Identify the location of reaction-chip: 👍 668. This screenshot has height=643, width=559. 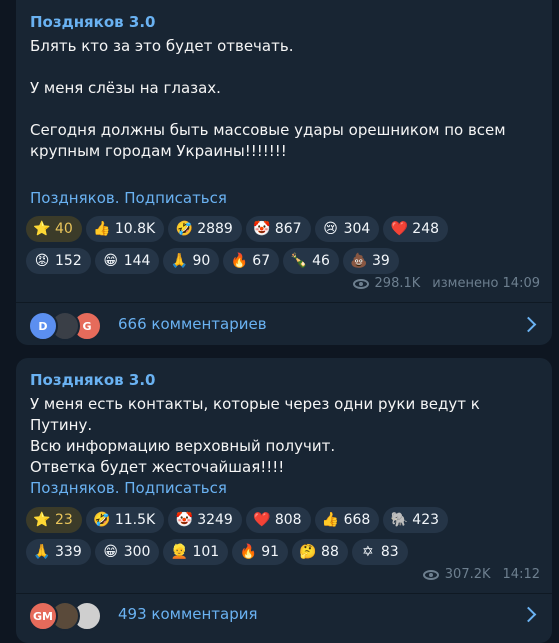
(347, 520).